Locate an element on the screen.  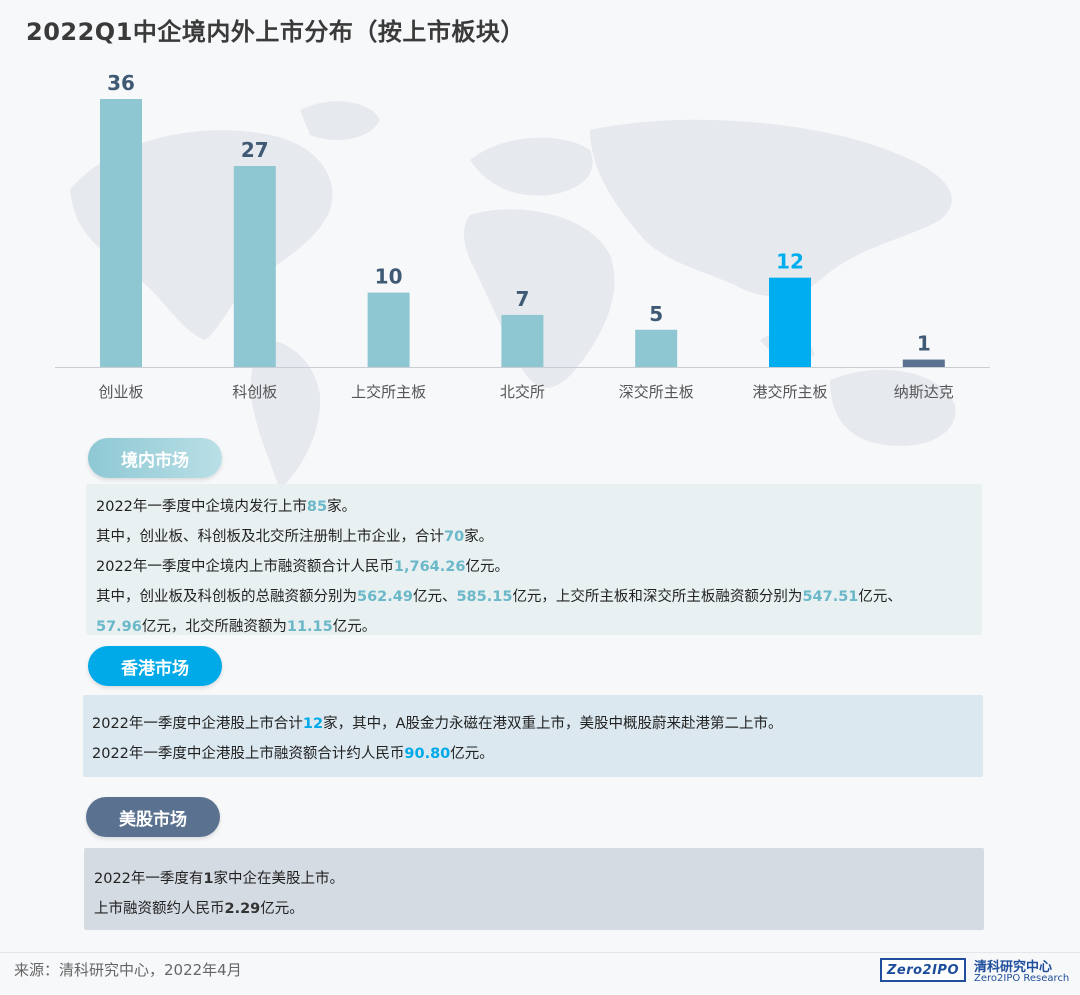
category-label: 科创板 is located at coordinates (254, 392).